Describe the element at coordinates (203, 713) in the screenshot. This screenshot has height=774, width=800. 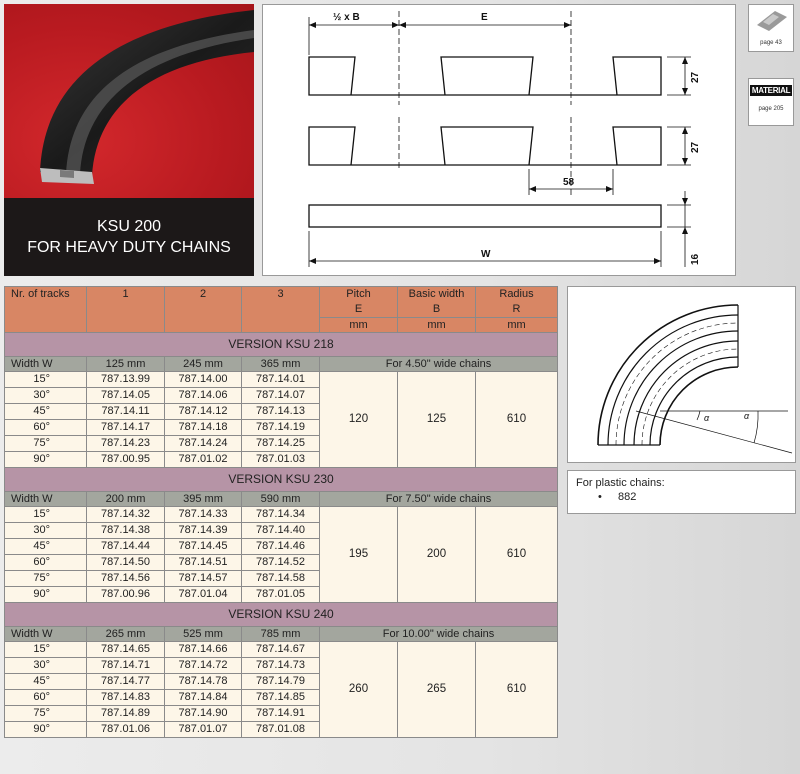
I see `part-number-2: 787.14.90` at that location.